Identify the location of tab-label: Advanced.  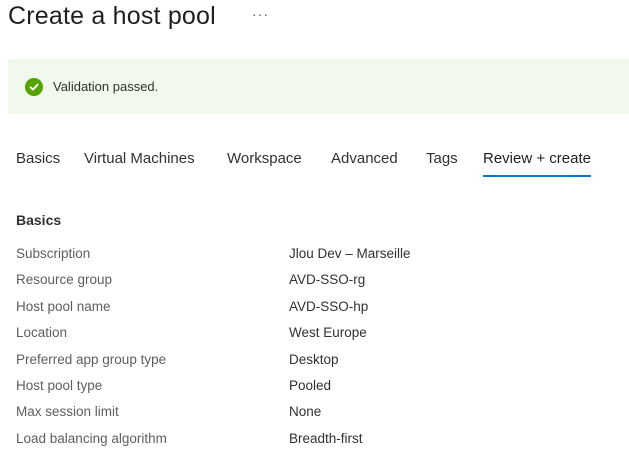
(364, 158).